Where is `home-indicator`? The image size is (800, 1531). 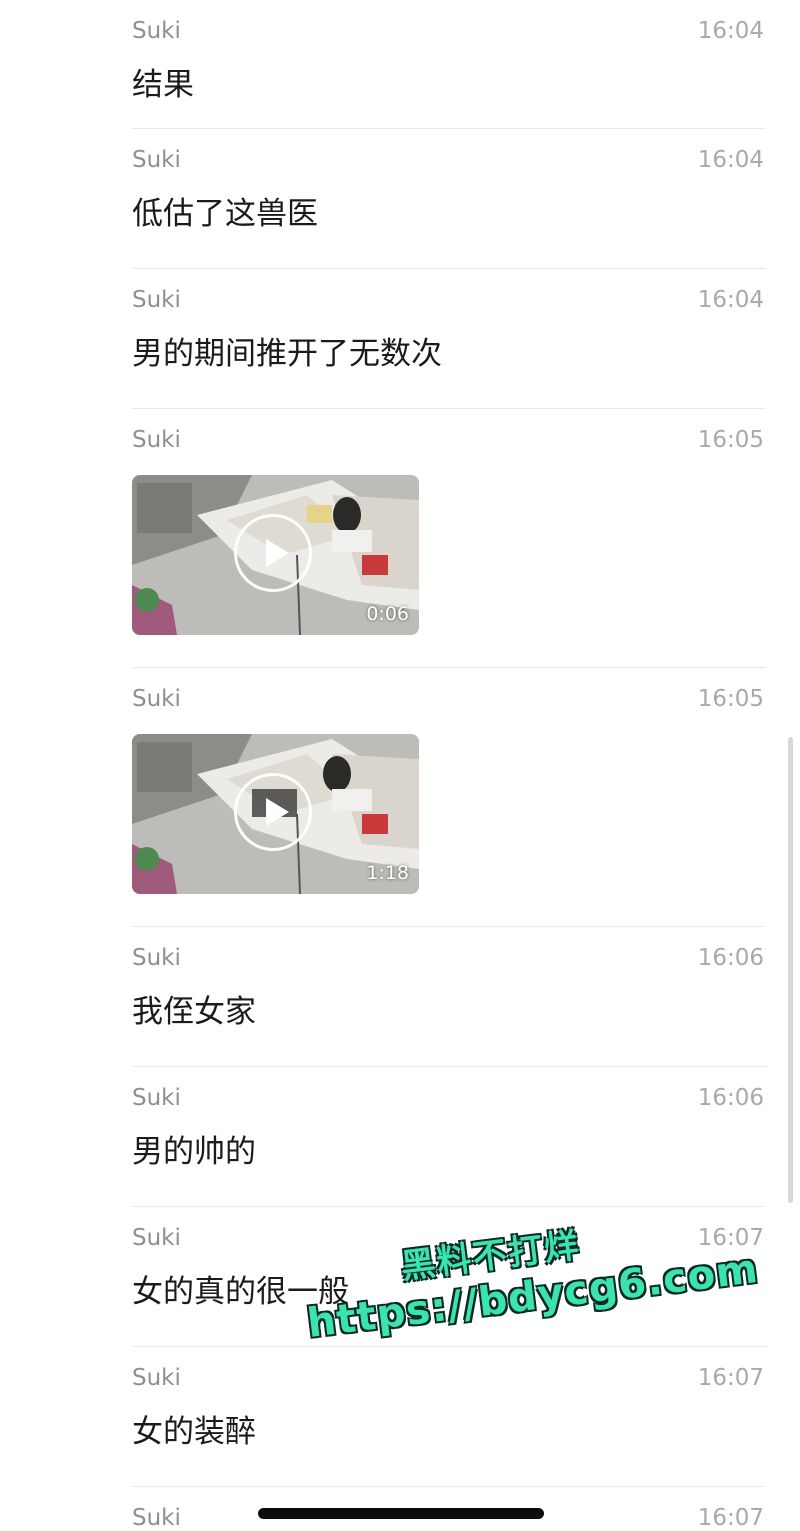 home-indicator is located at coordinates (401, 1513).